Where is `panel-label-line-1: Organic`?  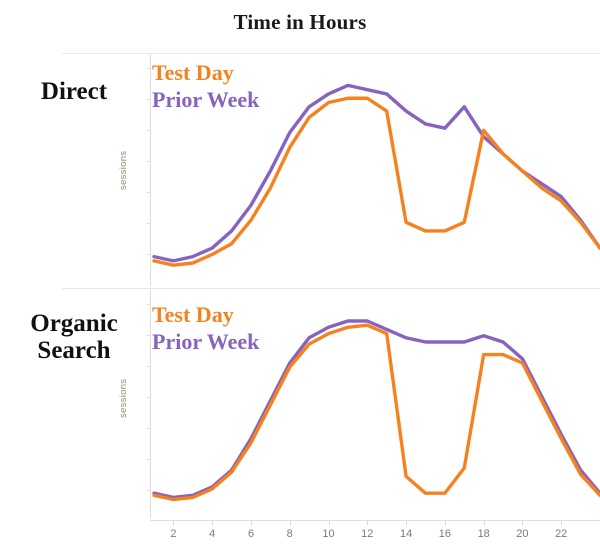 panel-label-line-1: Organic is located at coordinates (74, 323).